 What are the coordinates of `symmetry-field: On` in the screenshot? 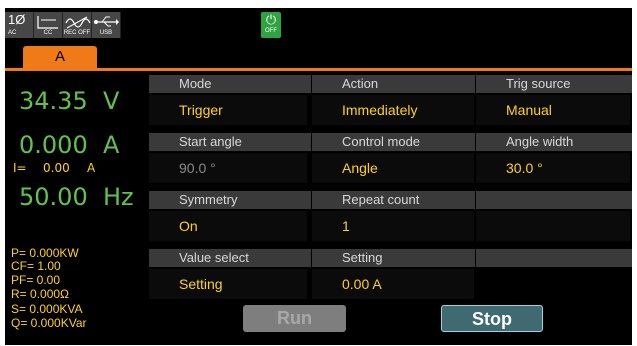 It's located at (228, 226).